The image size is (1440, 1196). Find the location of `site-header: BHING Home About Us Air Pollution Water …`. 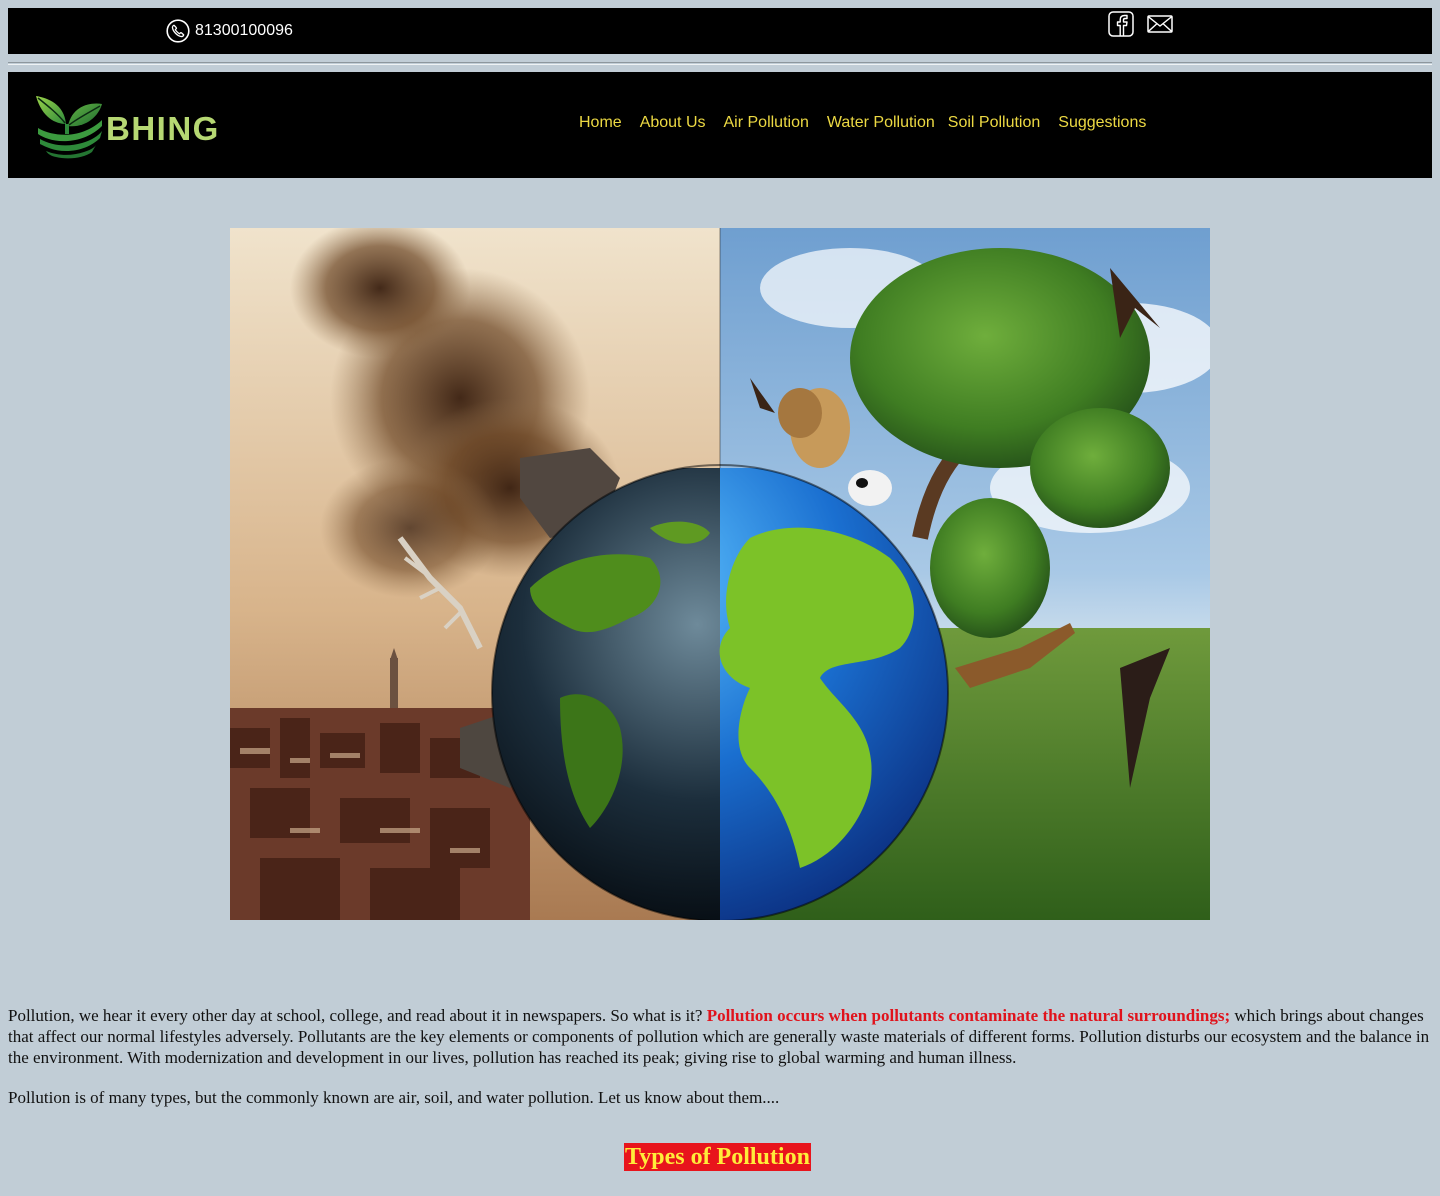

site-header: BHING Home About Us Air Pollution Water … is located at coordinates (720, 125).